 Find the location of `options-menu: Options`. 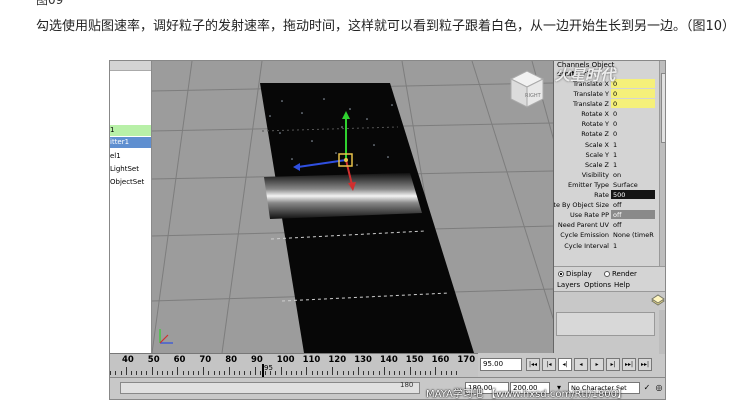

options-menu: Options is located at coordinates (597, 285).